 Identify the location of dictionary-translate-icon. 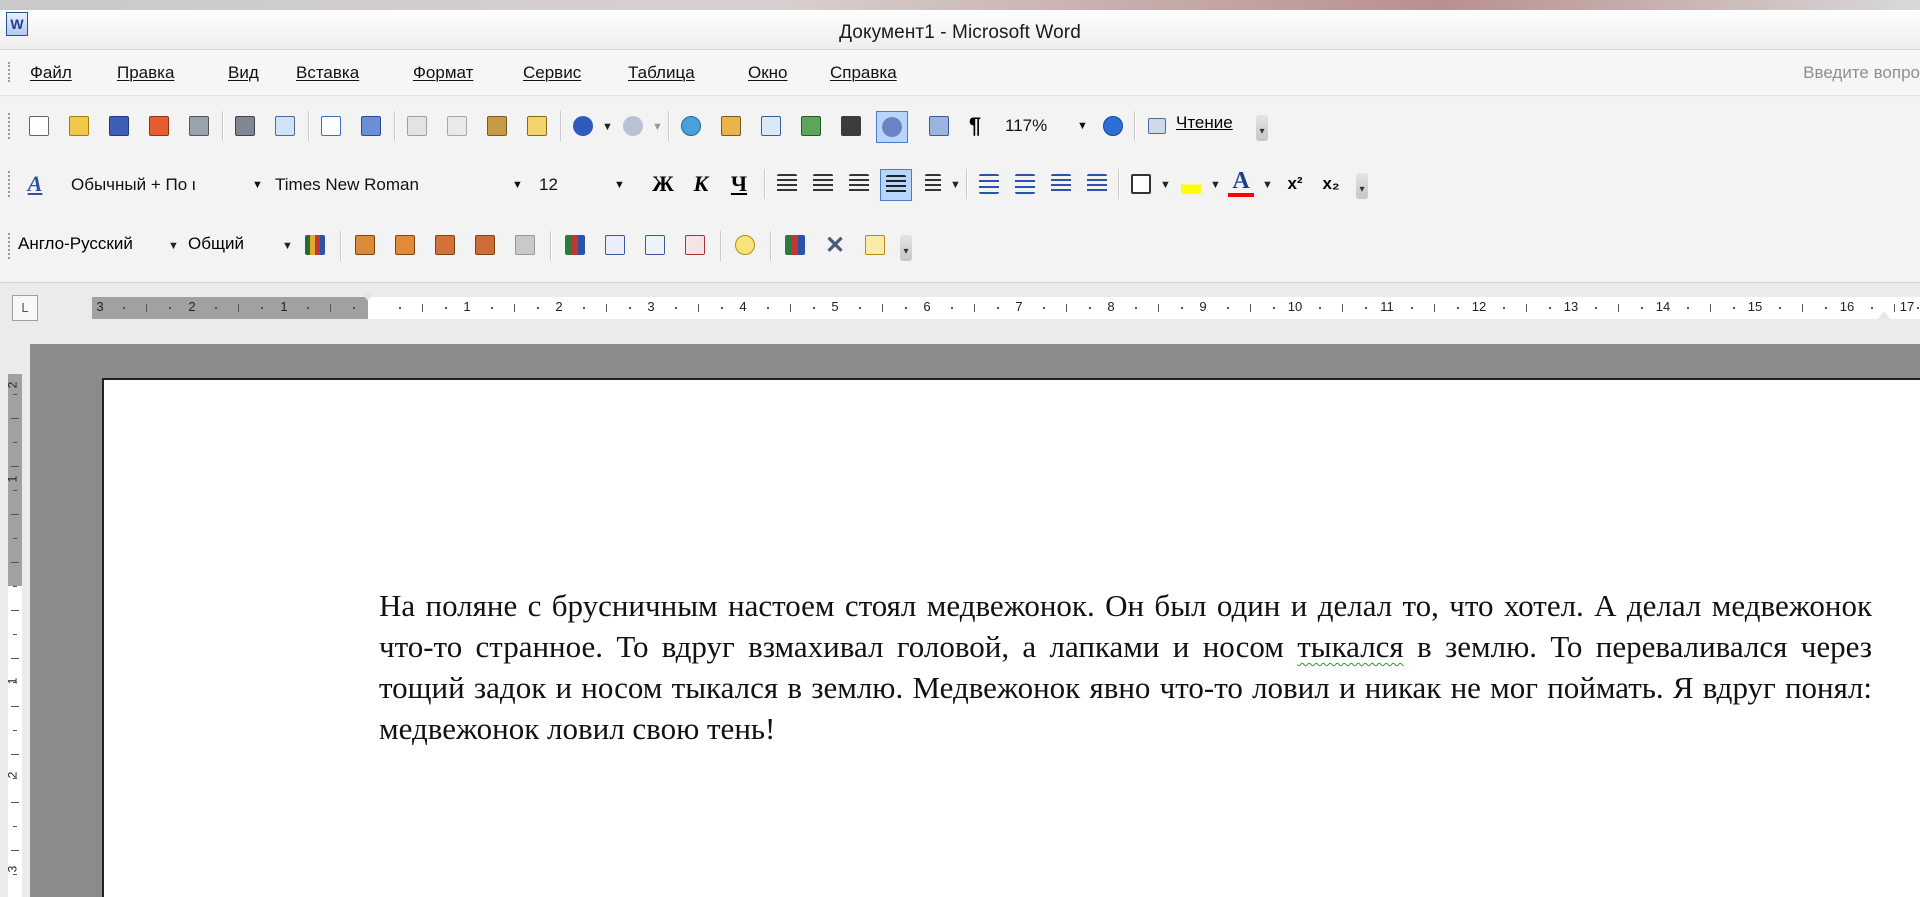
(405, 245).